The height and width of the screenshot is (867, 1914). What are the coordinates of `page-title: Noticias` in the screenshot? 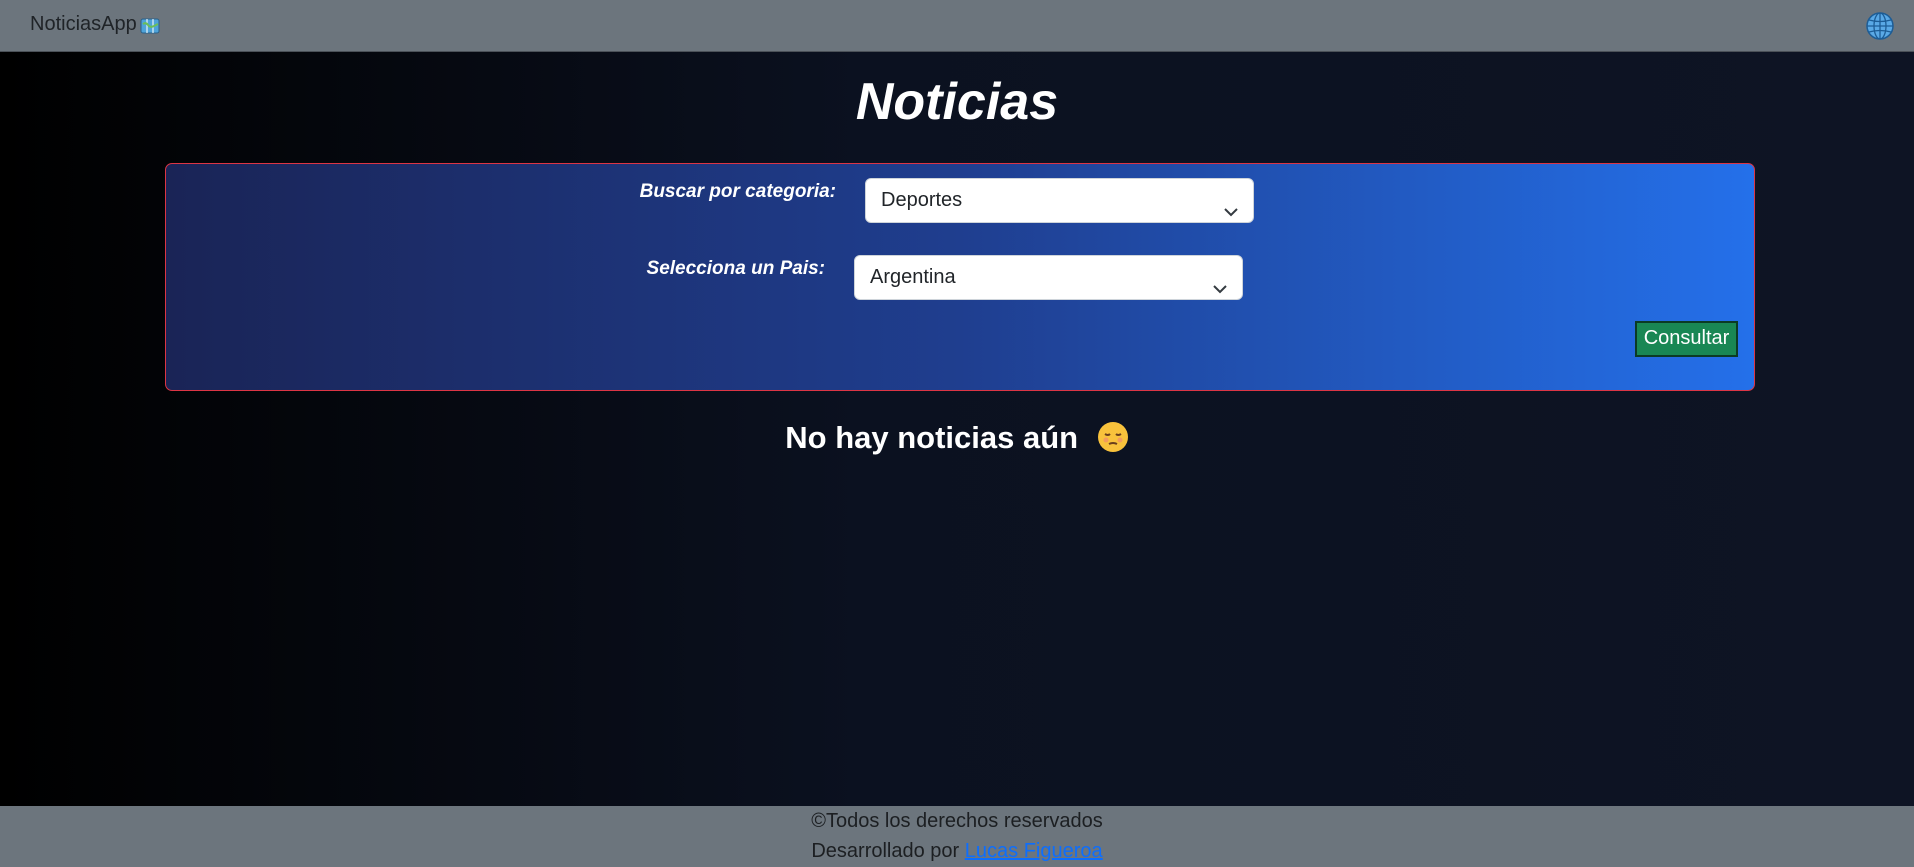 It's located at (957, 102).